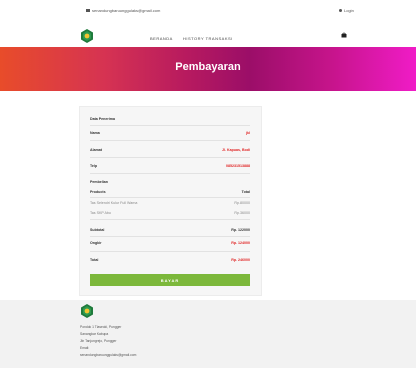 Image resolution: width=416 pixels, height=368 pixels. What do you see at coordinates (242, 213) in the screenshot?
I see `product-price: Rp.36000` at bounding box center [242, 213].